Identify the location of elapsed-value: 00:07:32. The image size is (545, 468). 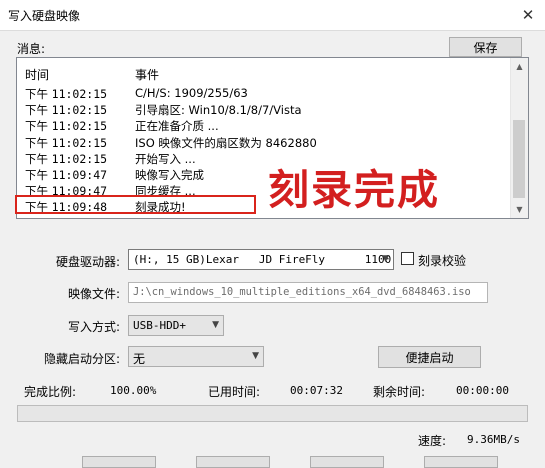
(316, 390).